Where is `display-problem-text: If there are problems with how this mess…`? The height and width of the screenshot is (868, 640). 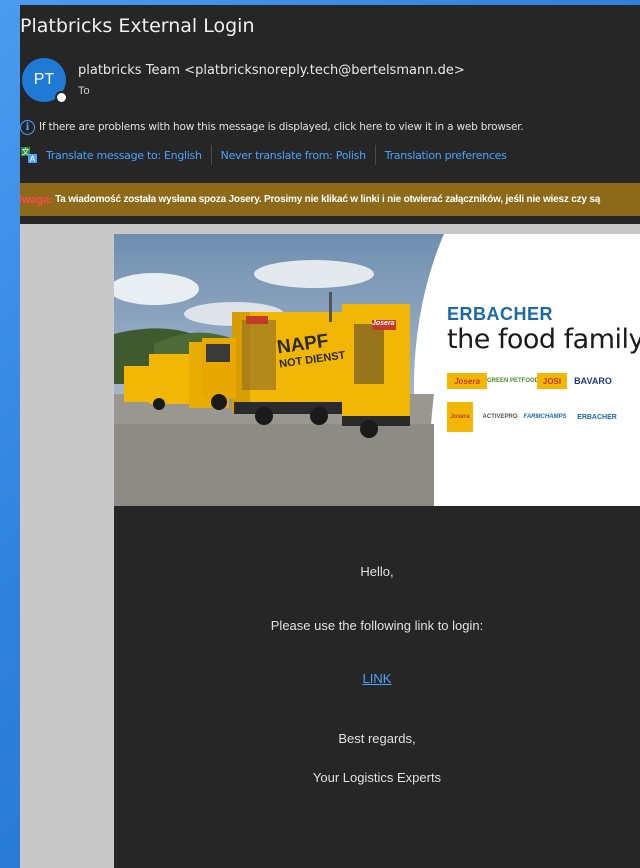
display-problem-text: If there are problems with how this mess… is located at coordinates (281, 127).